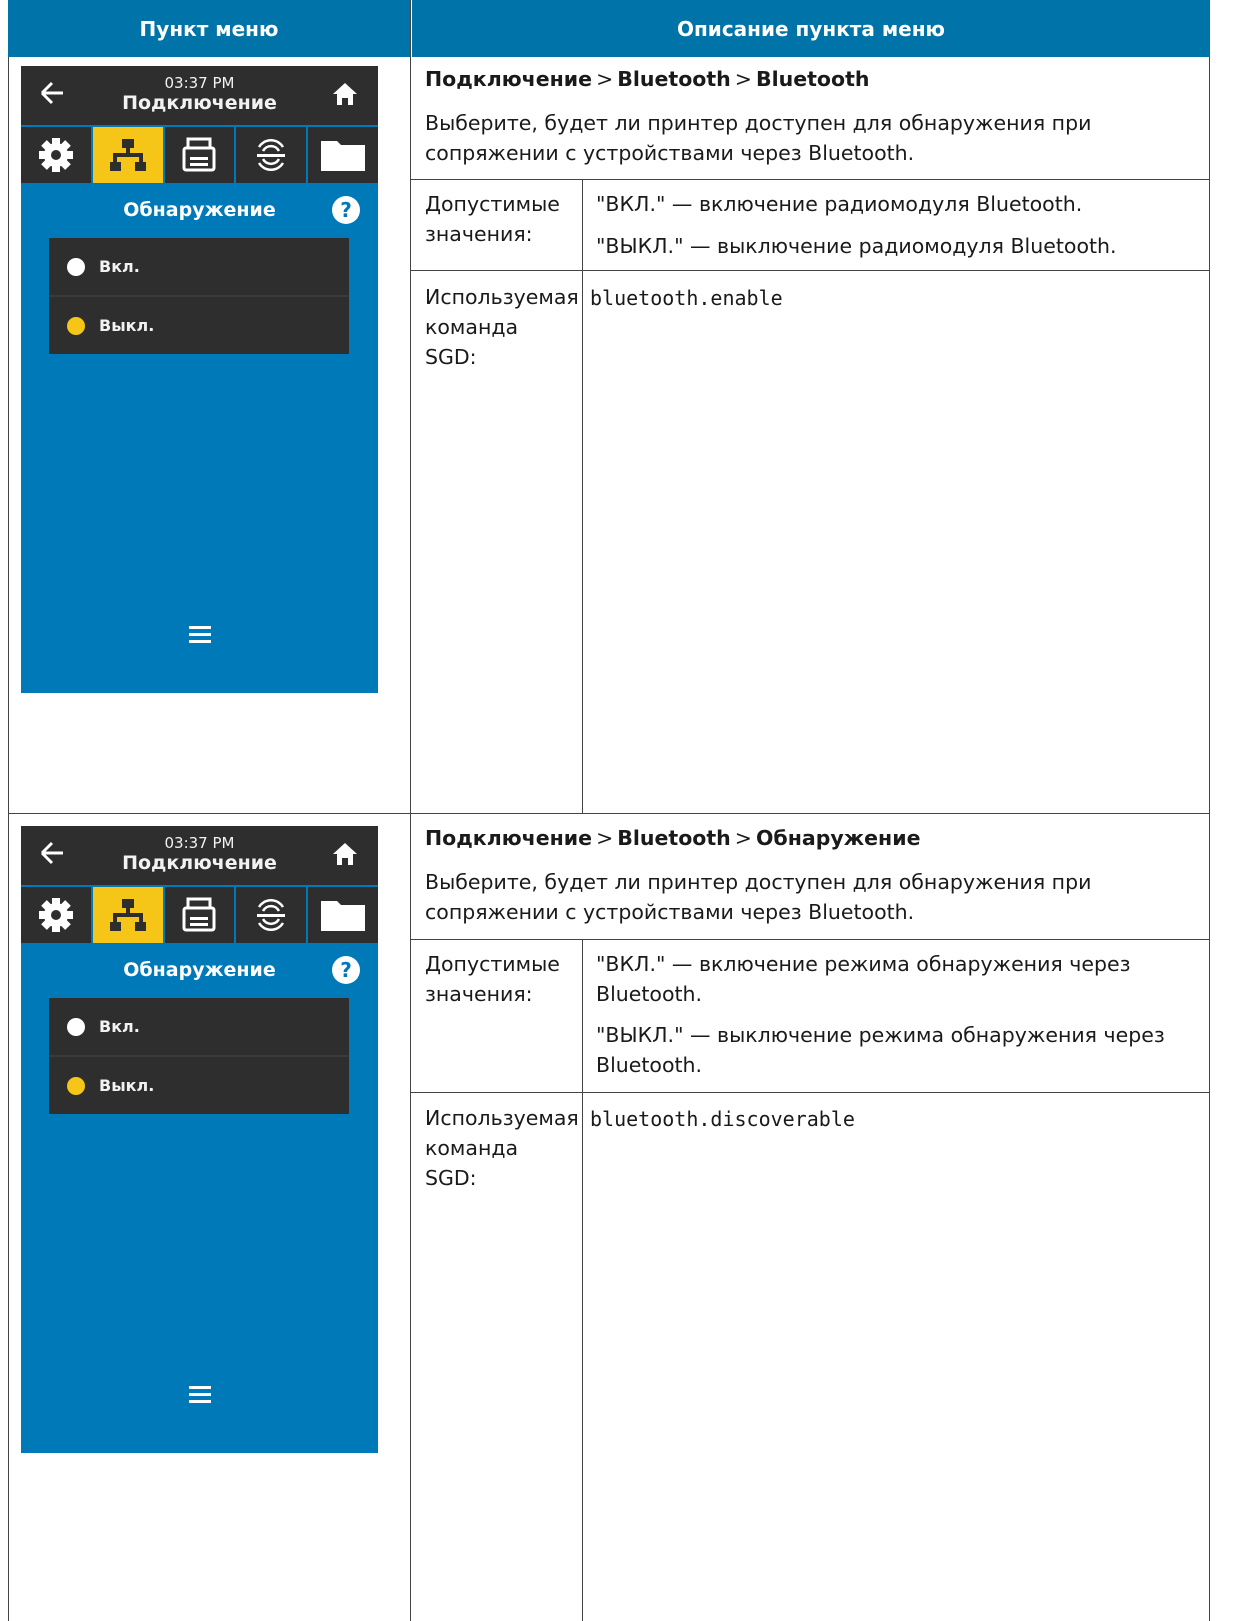 This screenshot has height=1621, width=1249. What do you see at coordinates (838, 838) in the screenshot?
I see `breadcrumb-item: Обнаружение` at bounding box center [838, 838].